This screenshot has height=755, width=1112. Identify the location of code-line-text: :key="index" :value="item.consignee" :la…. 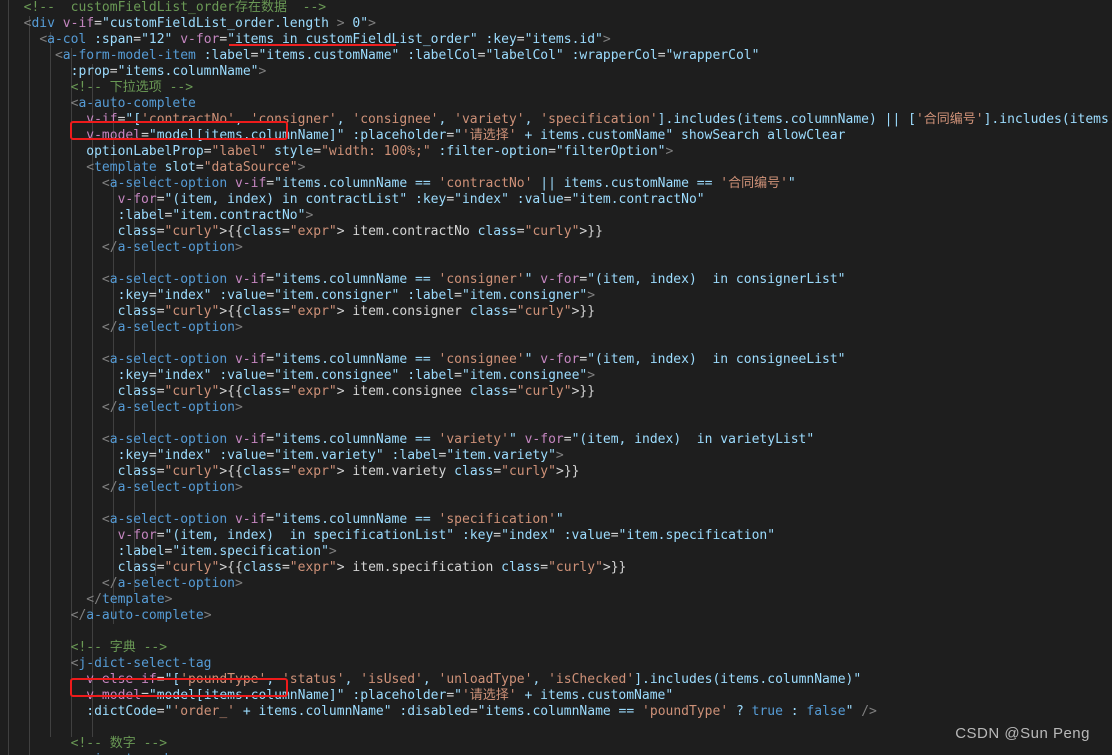
(356, 375).